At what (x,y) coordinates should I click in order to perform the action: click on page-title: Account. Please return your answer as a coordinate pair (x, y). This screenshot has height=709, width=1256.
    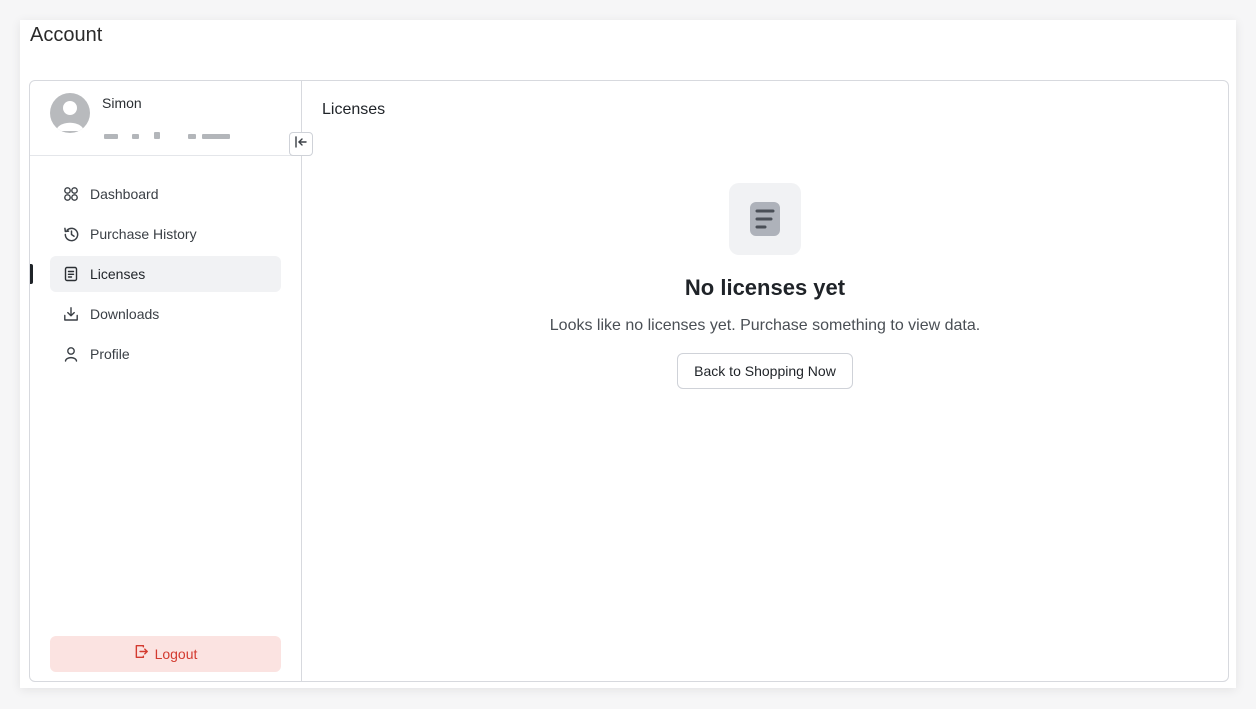
    Looking at the image, I should click on (66, 35).